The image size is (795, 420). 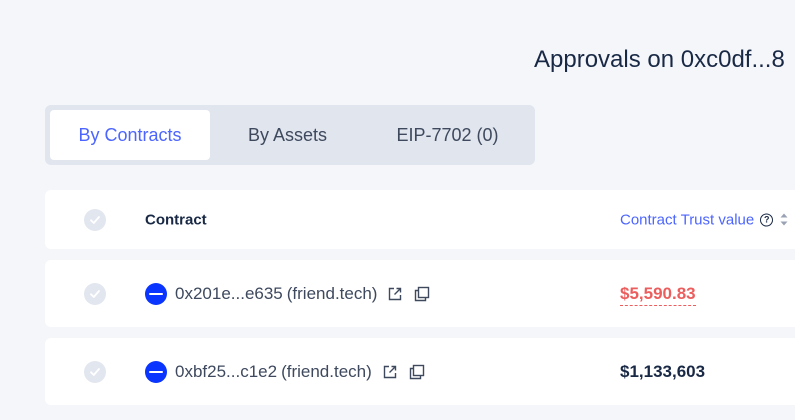 I want to click on column-header-trust-value-label: Contract Trust value, so click(x=687, y=219).